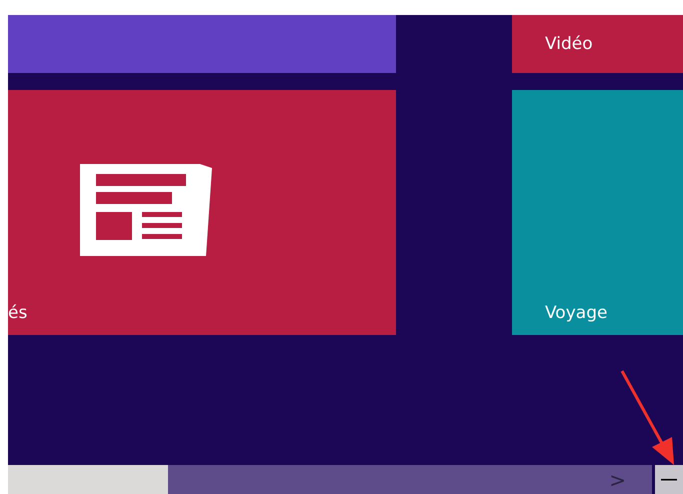 This screenshot has width=683, height=494. Describe the element at coordinates (669, 479) in the screenshot. I see `zoom-button: —` at that location.